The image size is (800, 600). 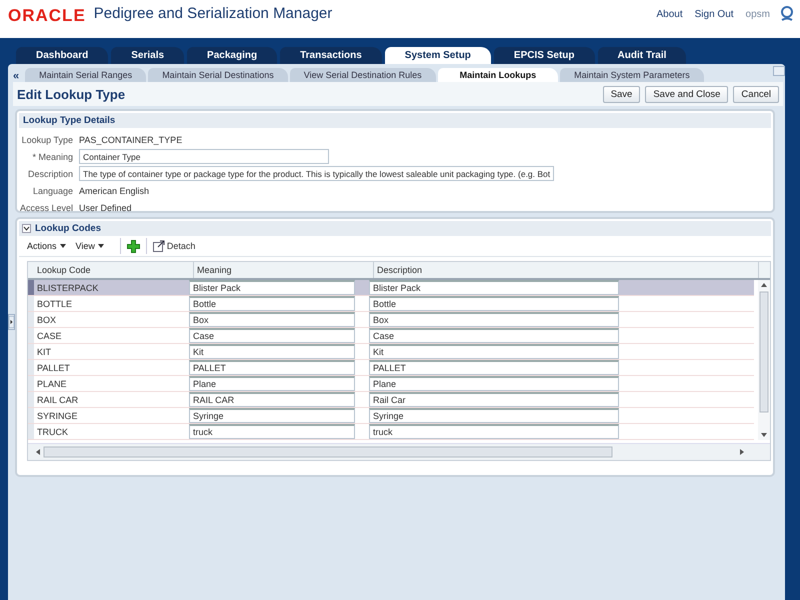 What do you see at coordinates (62, 55) in the screenshot?
I see `nav-tab: Dashboard` at bounding box center [62, 55].